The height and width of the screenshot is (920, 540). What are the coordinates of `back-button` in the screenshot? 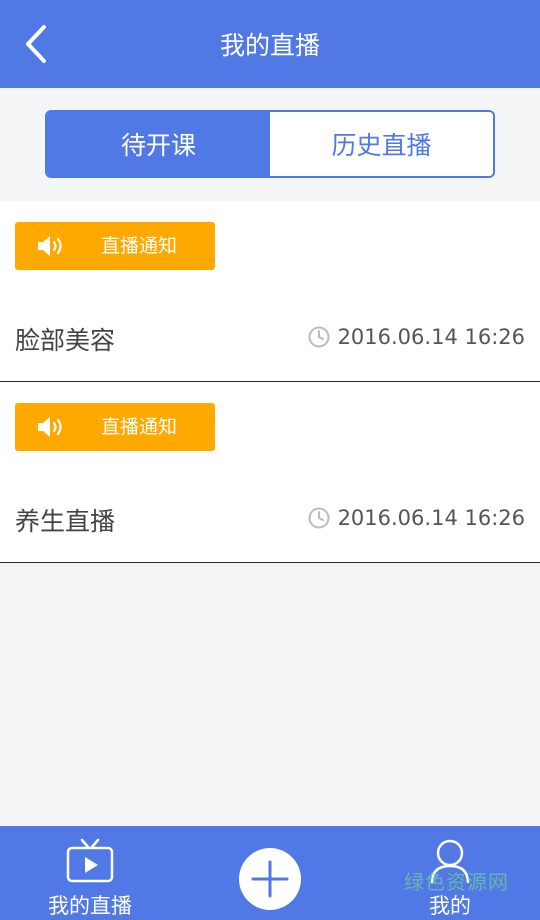 It's located at (36, 44).